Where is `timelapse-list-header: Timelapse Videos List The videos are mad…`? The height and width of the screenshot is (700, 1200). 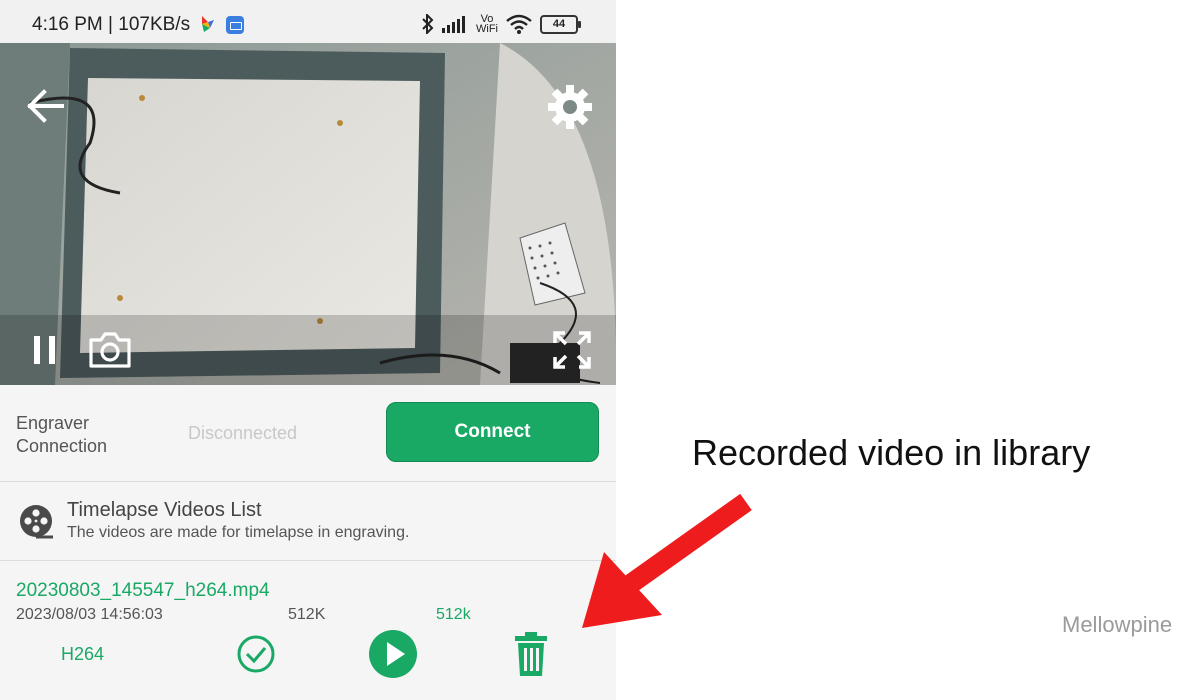 timelapse-list-header: Timelapse Videos List The videos are mad… is located at coordinates (308, 521).